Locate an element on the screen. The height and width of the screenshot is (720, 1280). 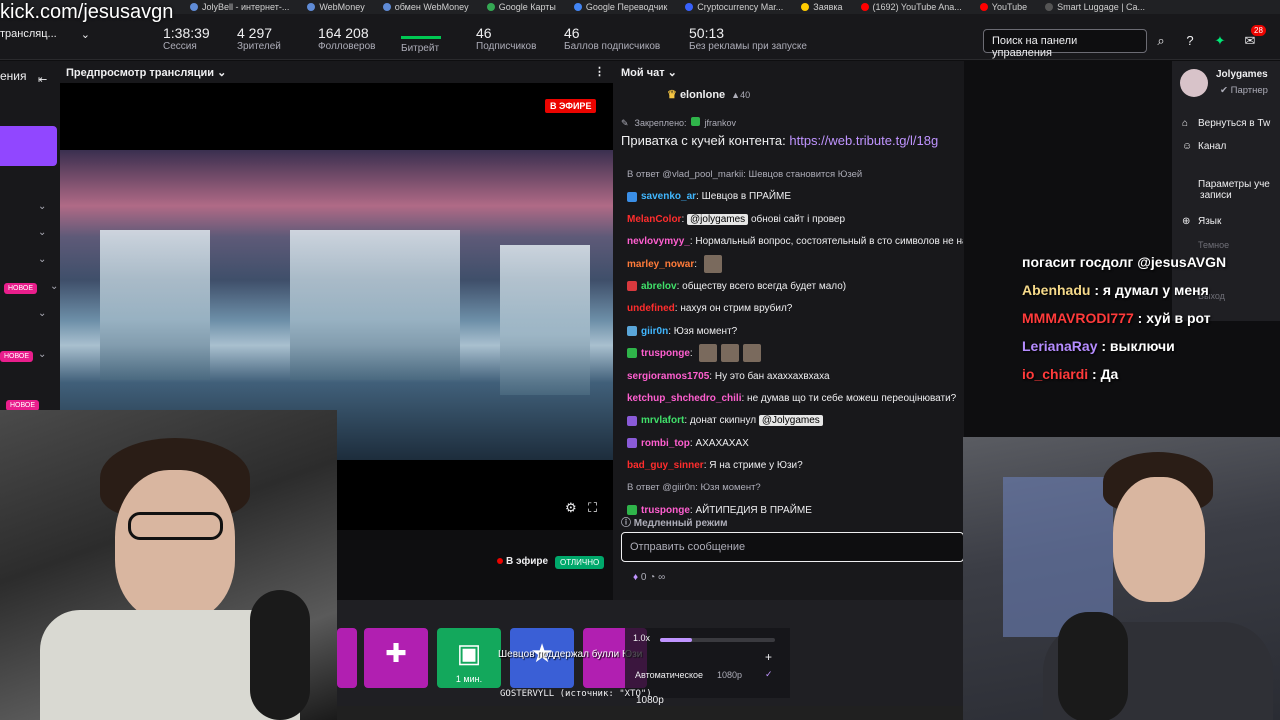
chat-username: nevlovymyy_ is located at coordinates (658, 241).